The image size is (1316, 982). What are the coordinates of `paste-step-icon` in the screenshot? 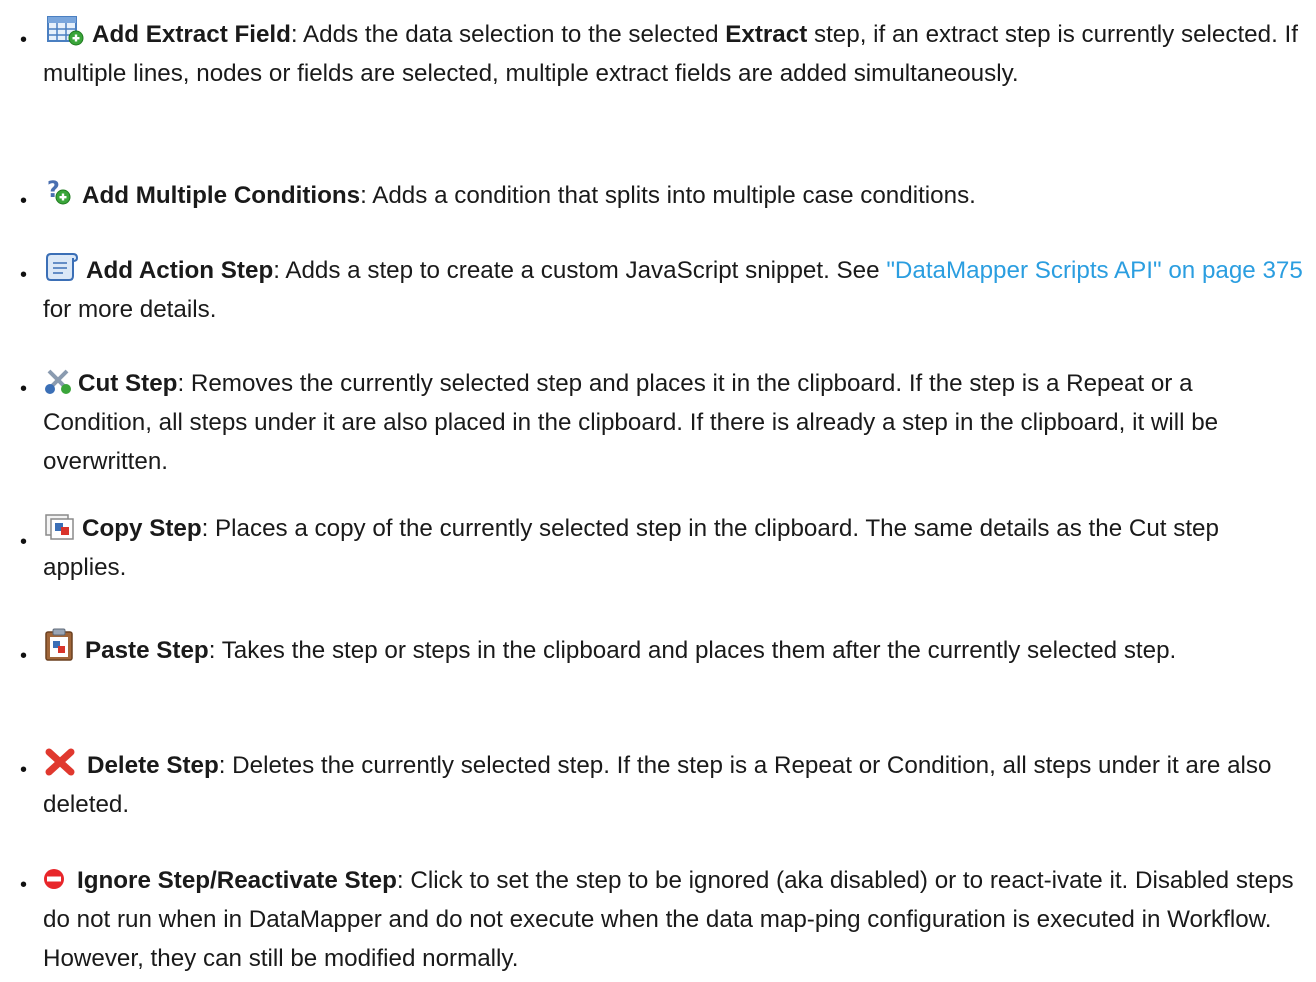 It's located at (59, 645).